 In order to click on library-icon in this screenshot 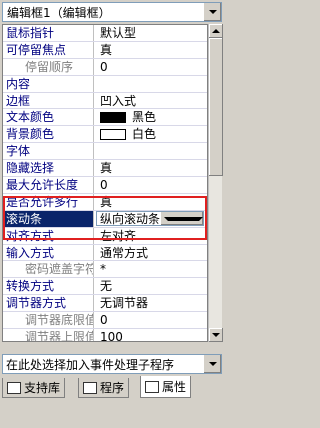, I will do `click(14, 387)`.